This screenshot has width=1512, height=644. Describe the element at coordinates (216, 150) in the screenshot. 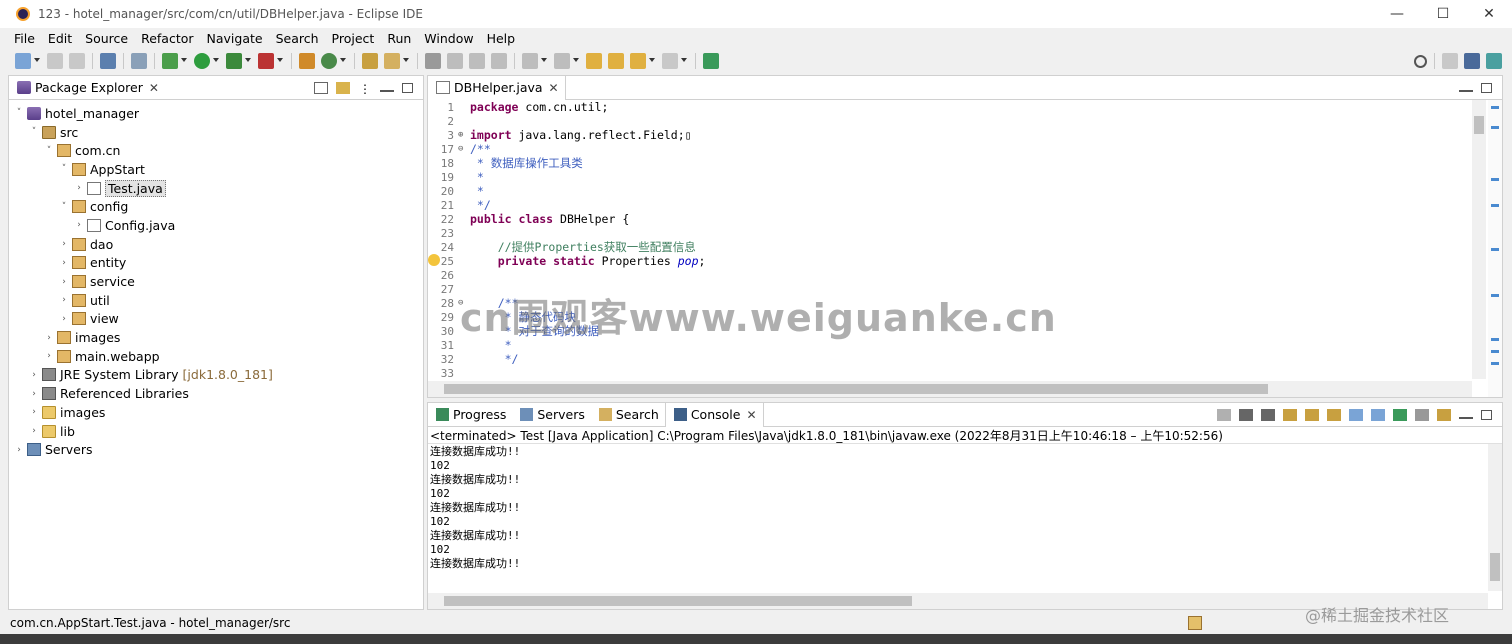

I see `tree-item: ˅ com.cn` at that location.